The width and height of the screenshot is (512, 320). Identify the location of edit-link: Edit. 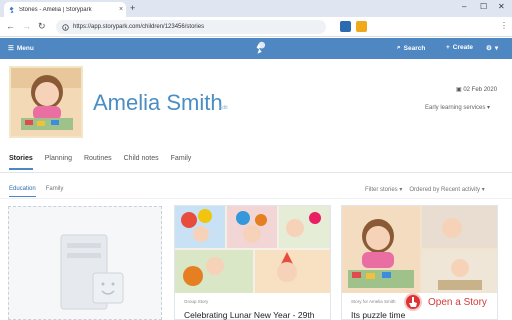
(223, 108).